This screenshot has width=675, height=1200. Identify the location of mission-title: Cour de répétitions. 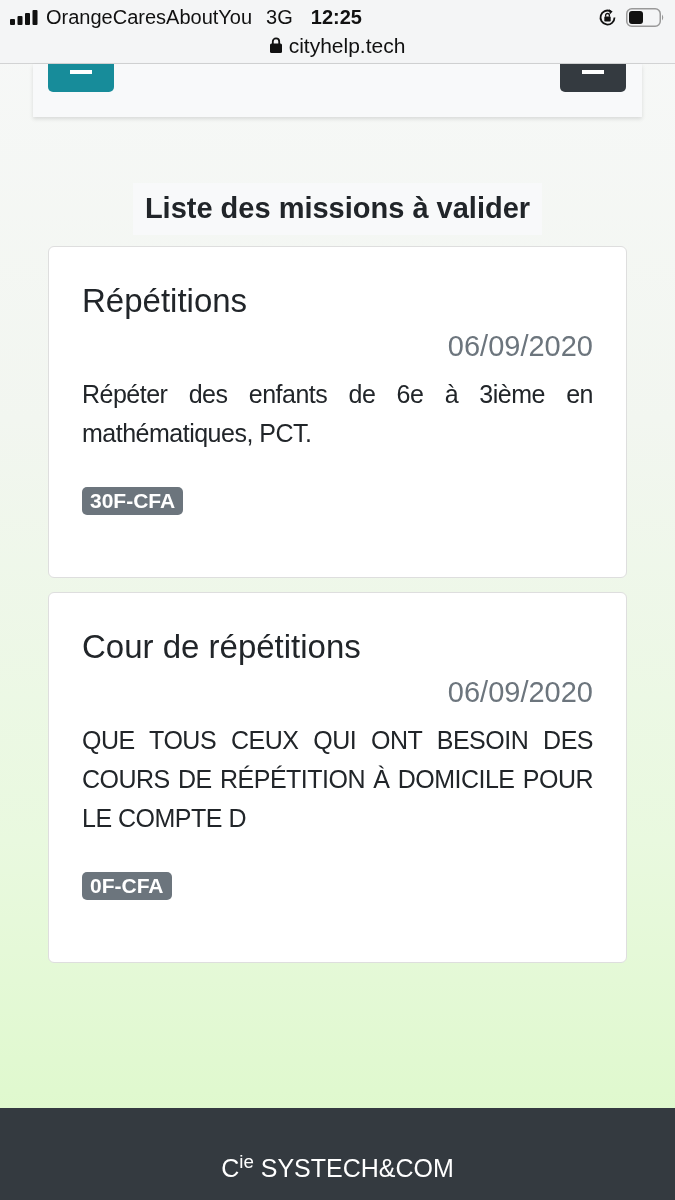
(222, 647).